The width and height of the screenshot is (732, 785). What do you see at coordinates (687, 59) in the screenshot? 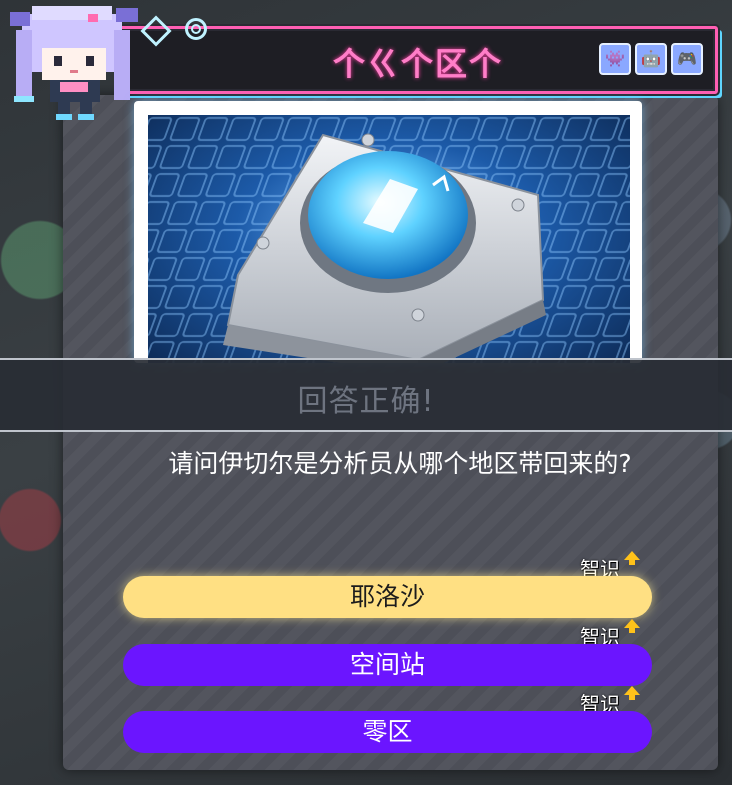
I see `gamepad-icon: 🎮` at bounding box center [687, 59].